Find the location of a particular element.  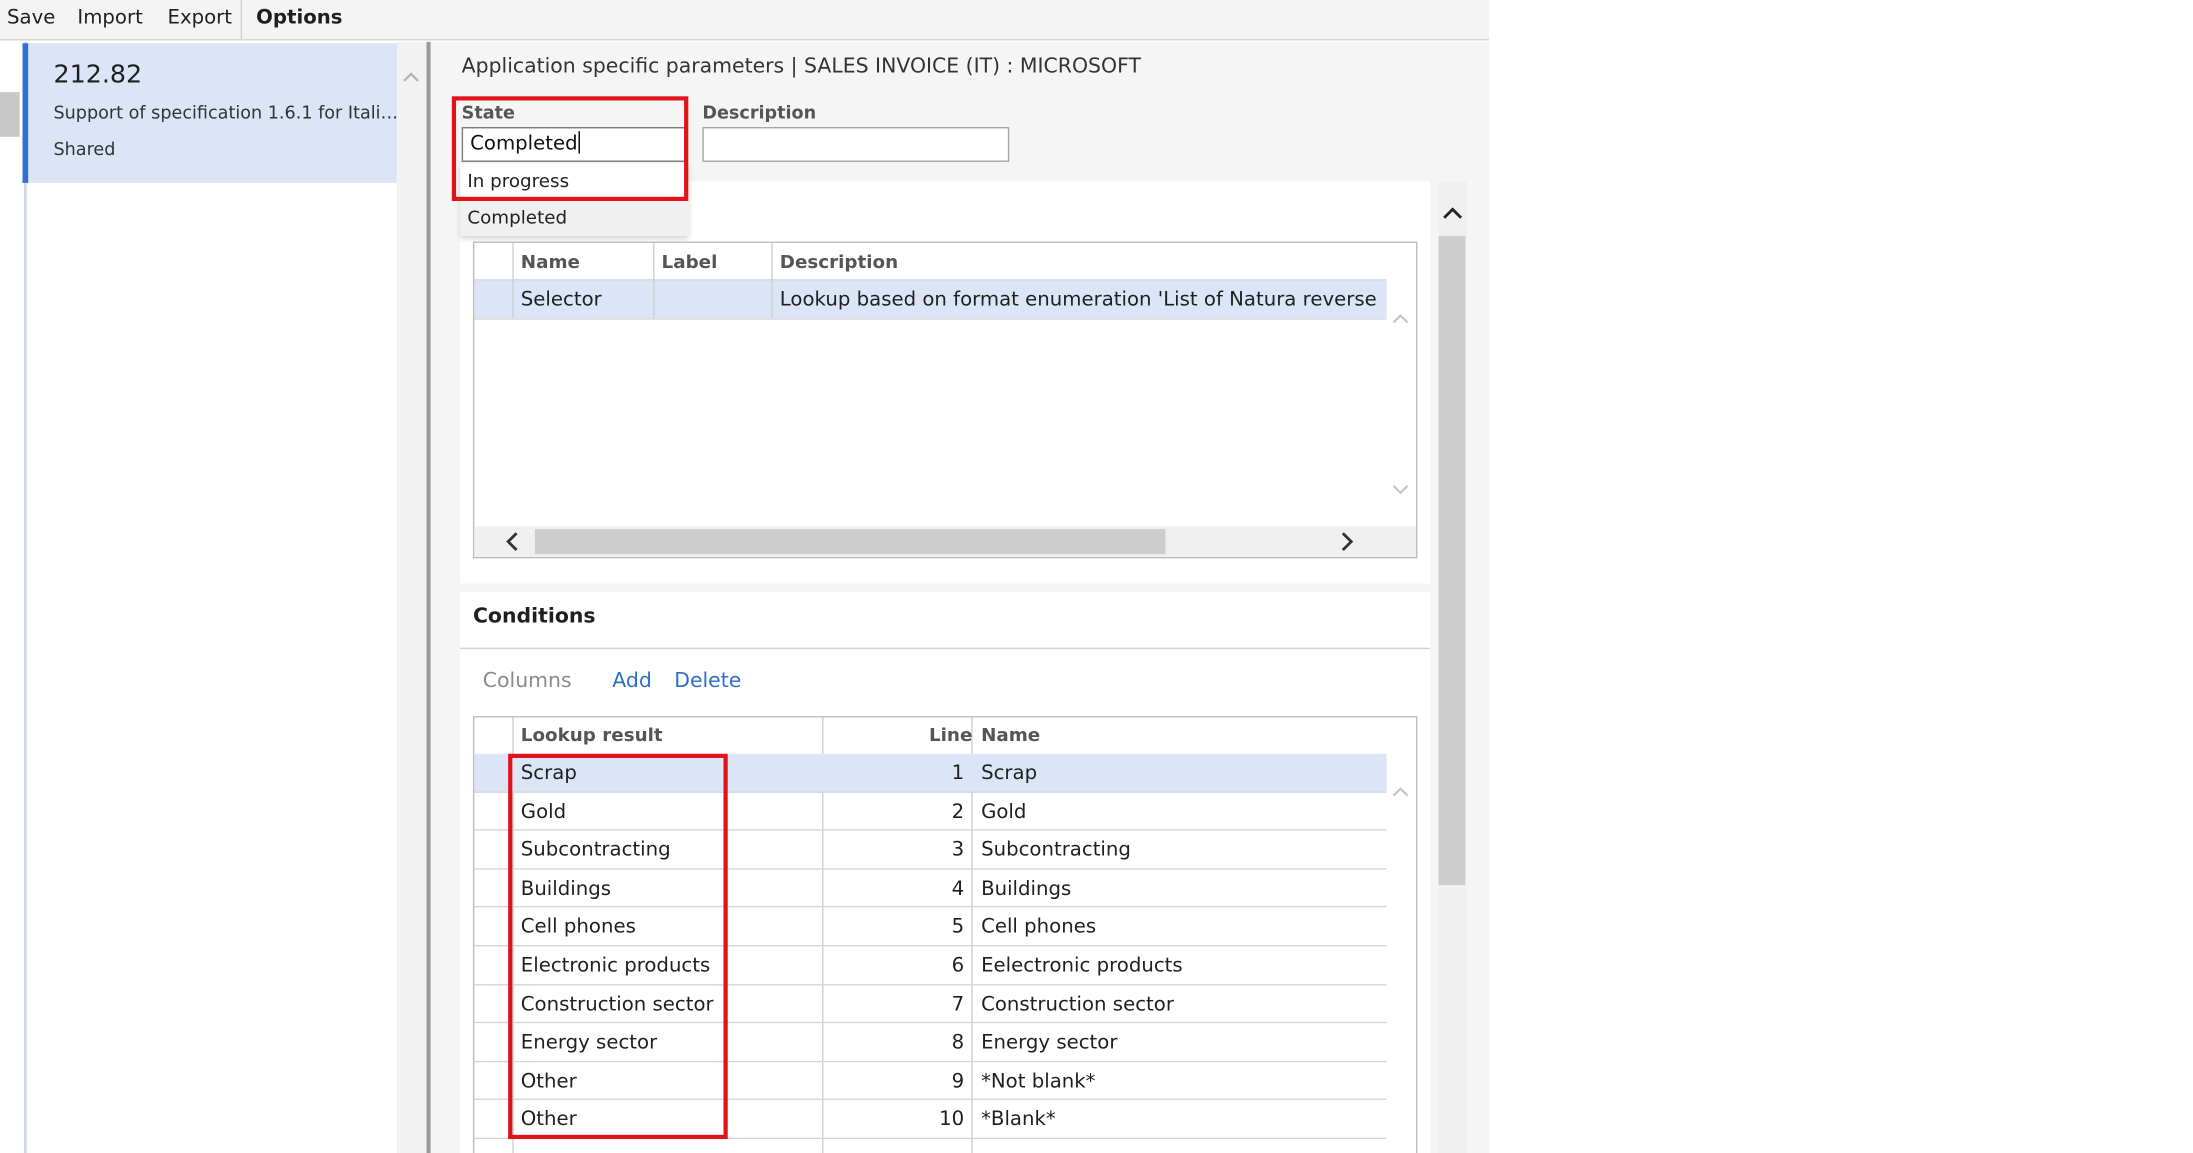

left-divider is located at coordinates (25, 597).